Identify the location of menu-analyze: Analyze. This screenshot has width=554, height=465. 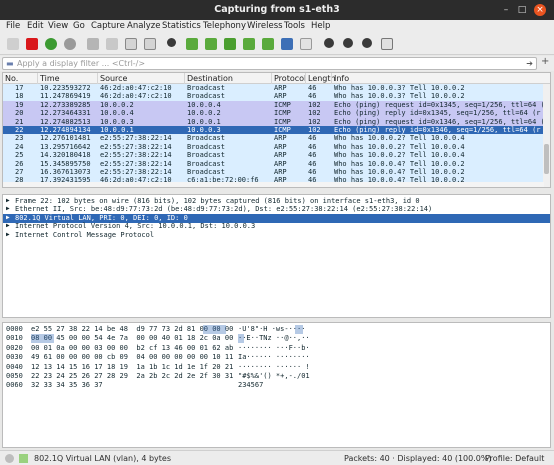
(144, 26).